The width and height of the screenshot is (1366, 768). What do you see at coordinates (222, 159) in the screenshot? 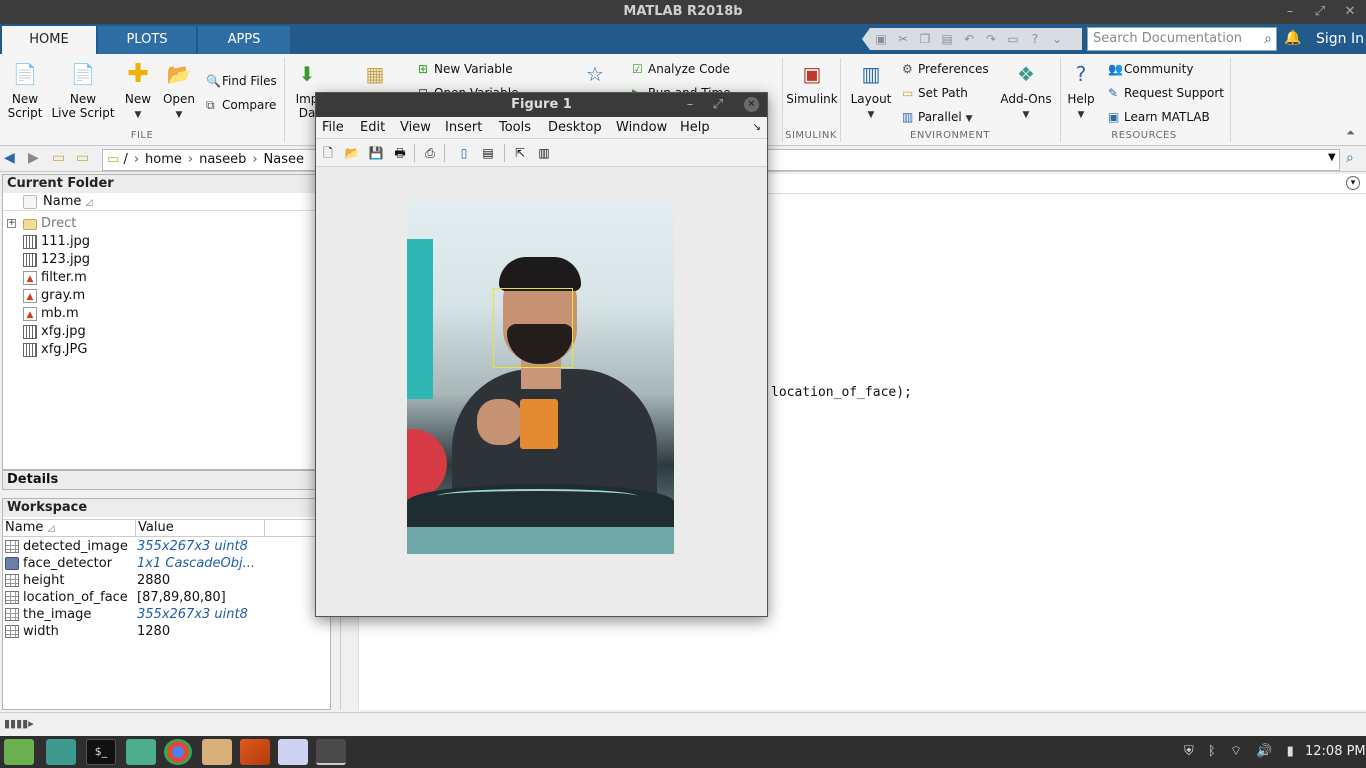
I see `path-segment: naseeb` at bounding box center [222, 159].